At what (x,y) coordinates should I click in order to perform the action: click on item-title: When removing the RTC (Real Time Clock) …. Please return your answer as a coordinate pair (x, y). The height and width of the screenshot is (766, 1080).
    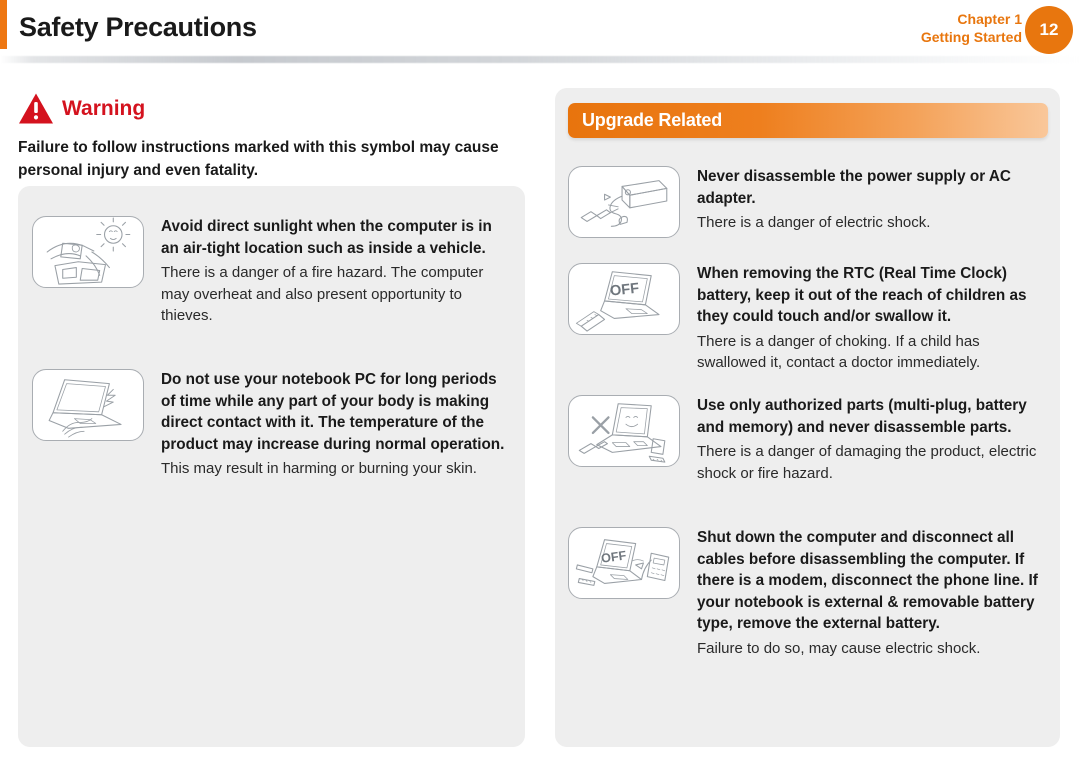
    Looking at the image, I should click on (862, 295).